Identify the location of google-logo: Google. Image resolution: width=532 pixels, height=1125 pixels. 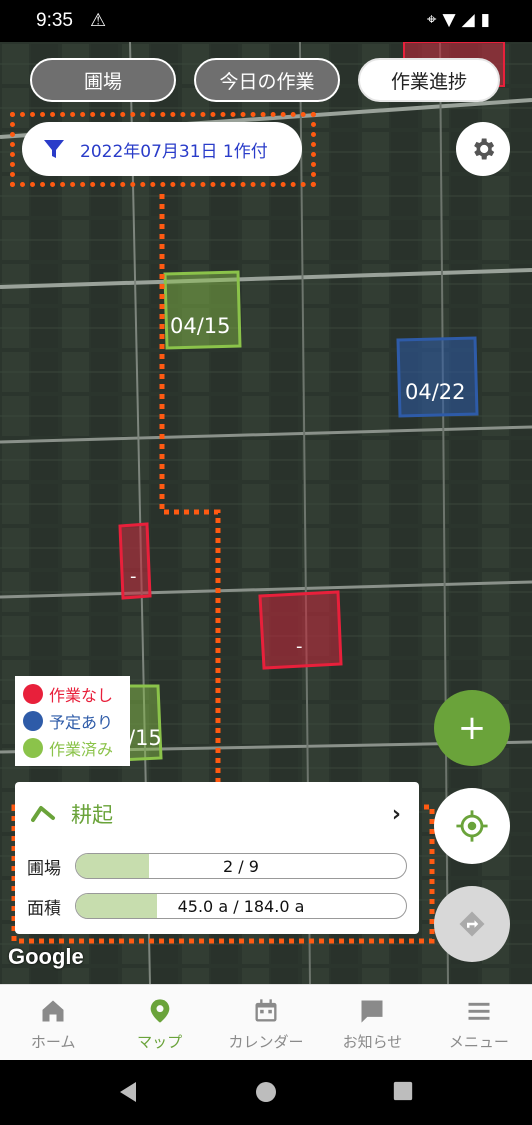
(46, 956).